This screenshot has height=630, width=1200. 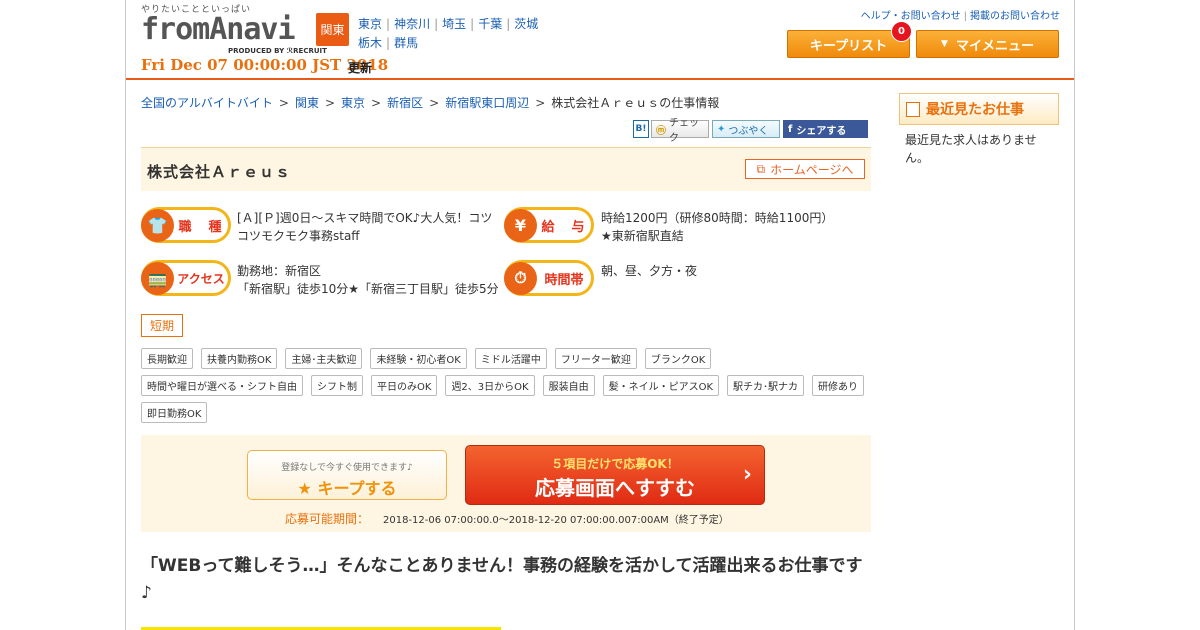 I want to click on mymenu-button: ▼ マイメニュー, so click(x=987, y=44).